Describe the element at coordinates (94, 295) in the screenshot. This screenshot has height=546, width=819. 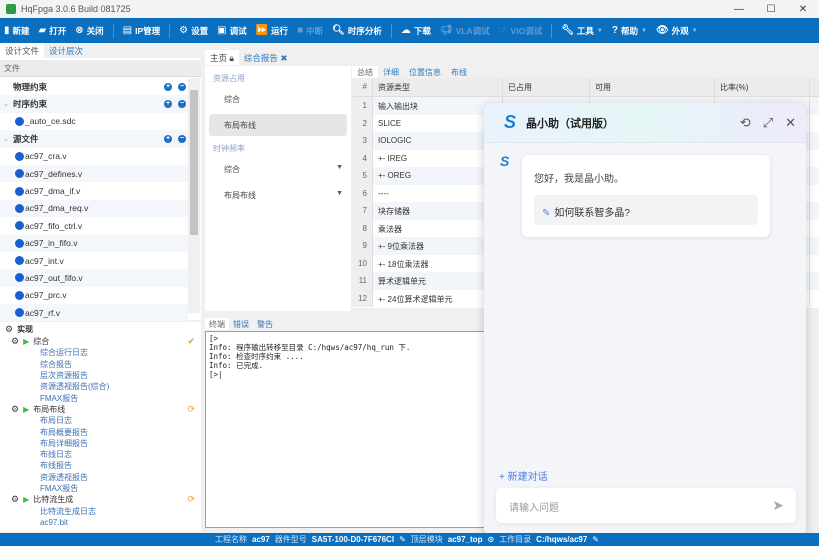
I see `tree-file: ac97_prc.v` at that location.